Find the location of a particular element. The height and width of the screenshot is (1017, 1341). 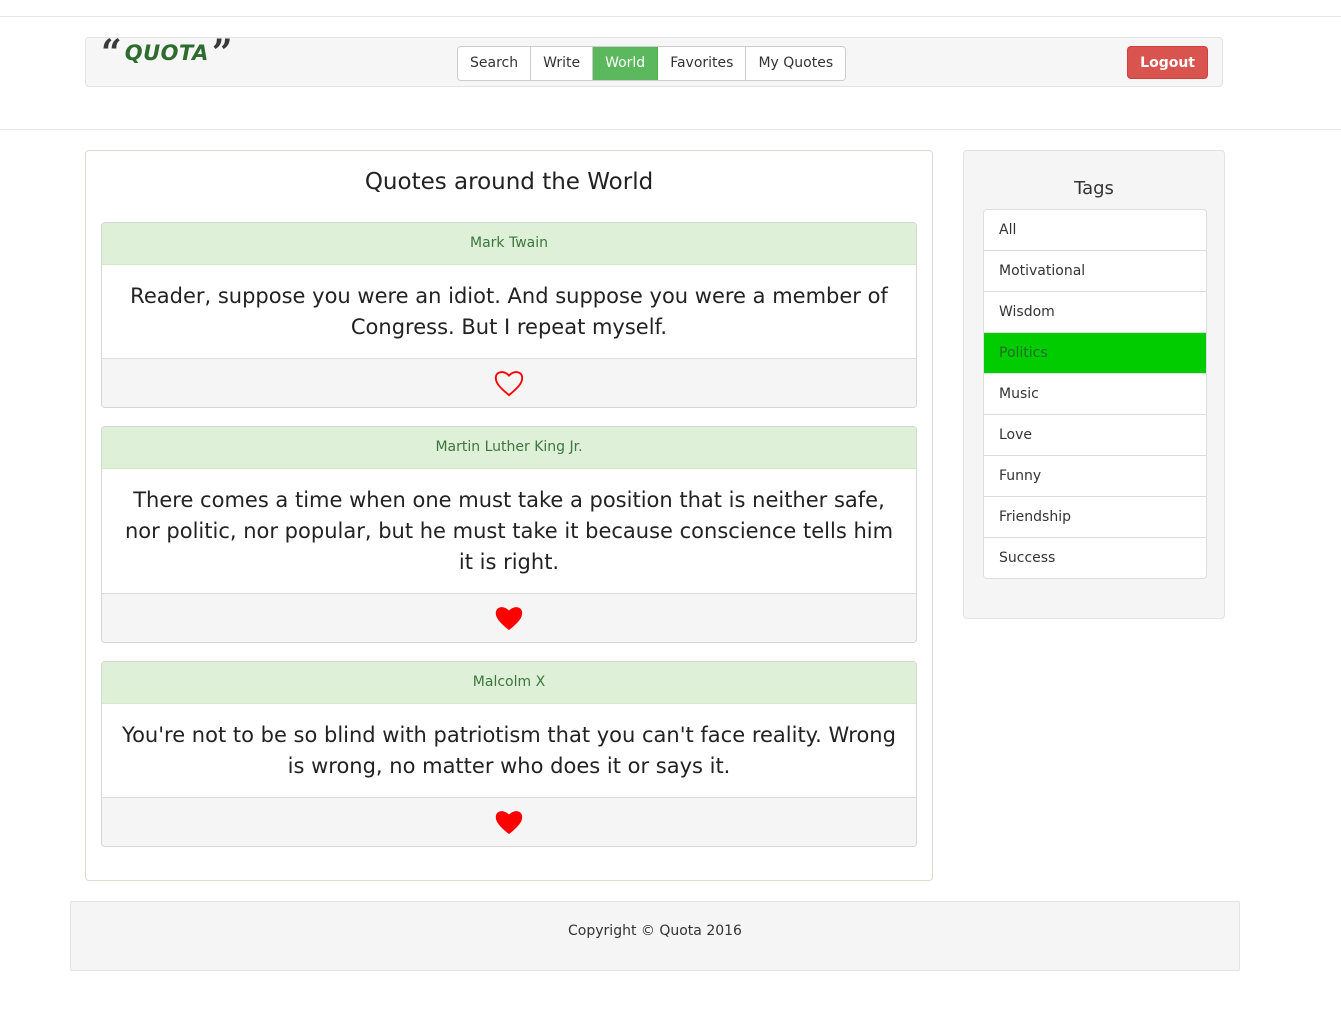

top-divider is located at coordinates (670, 16).